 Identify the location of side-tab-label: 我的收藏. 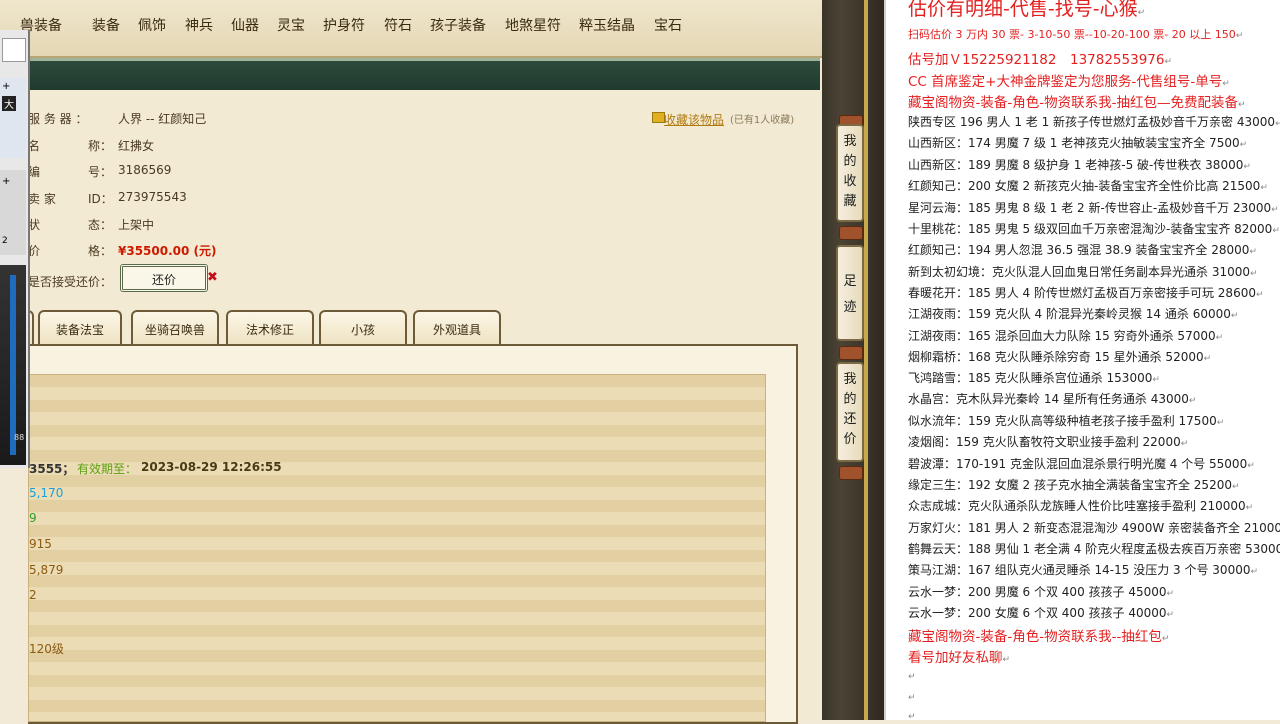
(850, 171).